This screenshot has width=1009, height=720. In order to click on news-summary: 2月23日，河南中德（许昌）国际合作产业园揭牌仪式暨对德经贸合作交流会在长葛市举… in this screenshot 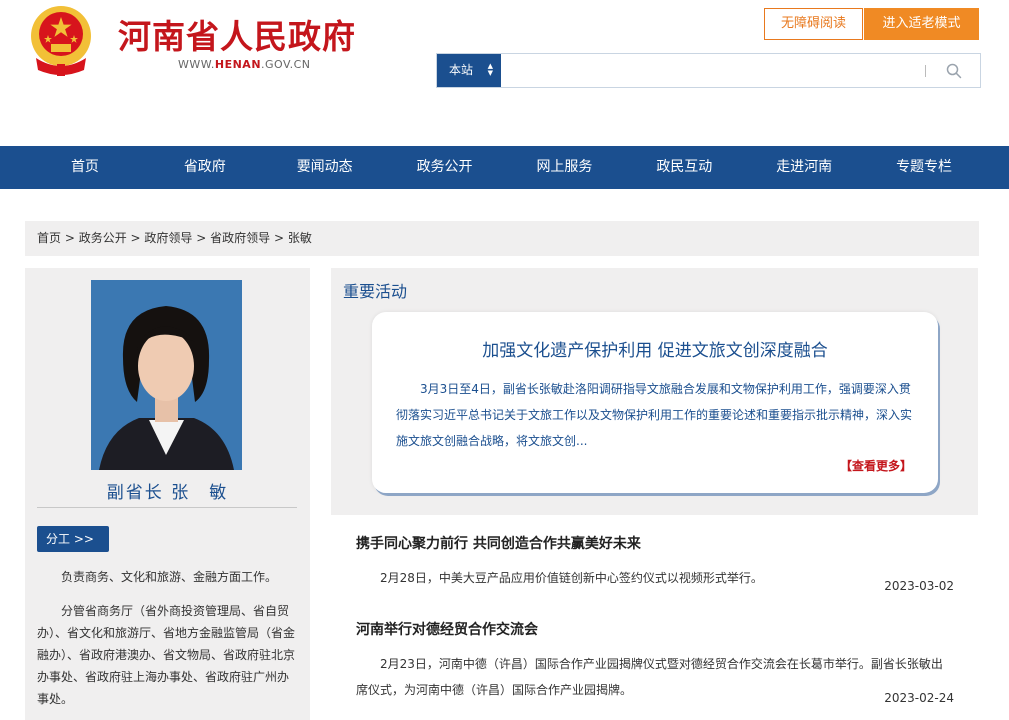, I will do `click(649, 677)`.